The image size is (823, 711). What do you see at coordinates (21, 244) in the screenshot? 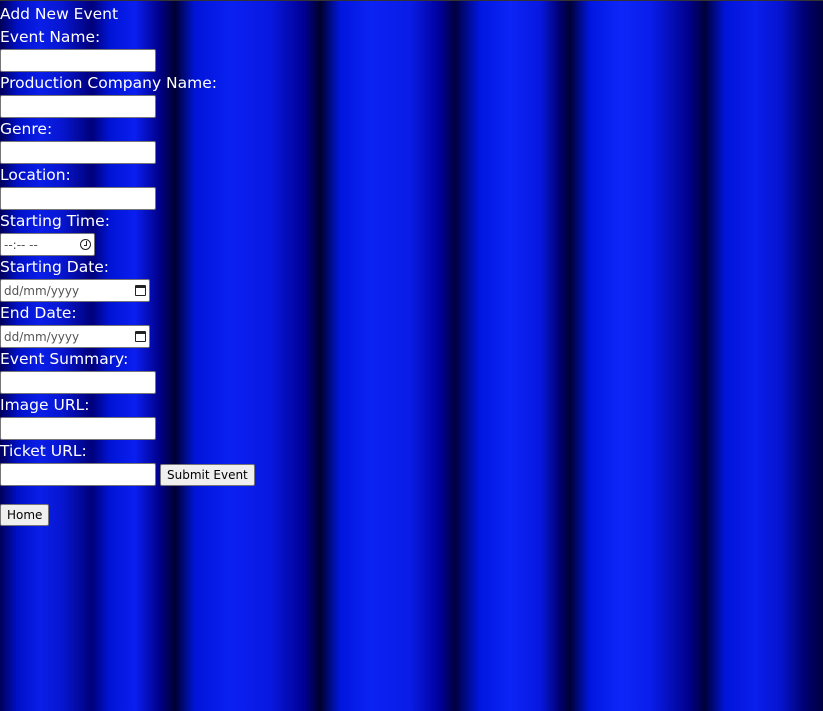
I see `starting-time-placeholder: --:-- --` at bounding box center [21, 244].